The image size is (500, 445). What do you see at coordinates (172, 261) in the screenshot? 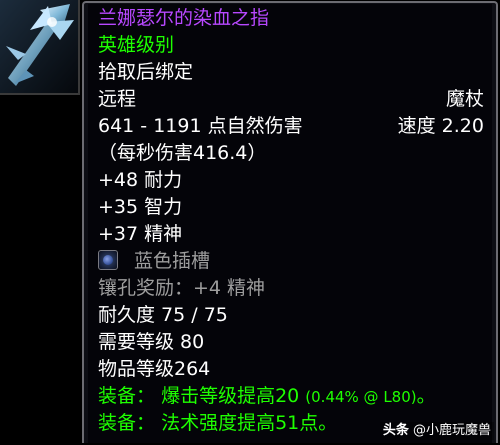
I see `socket-label: 蓝色插槽` at bounding box center [172, 261].